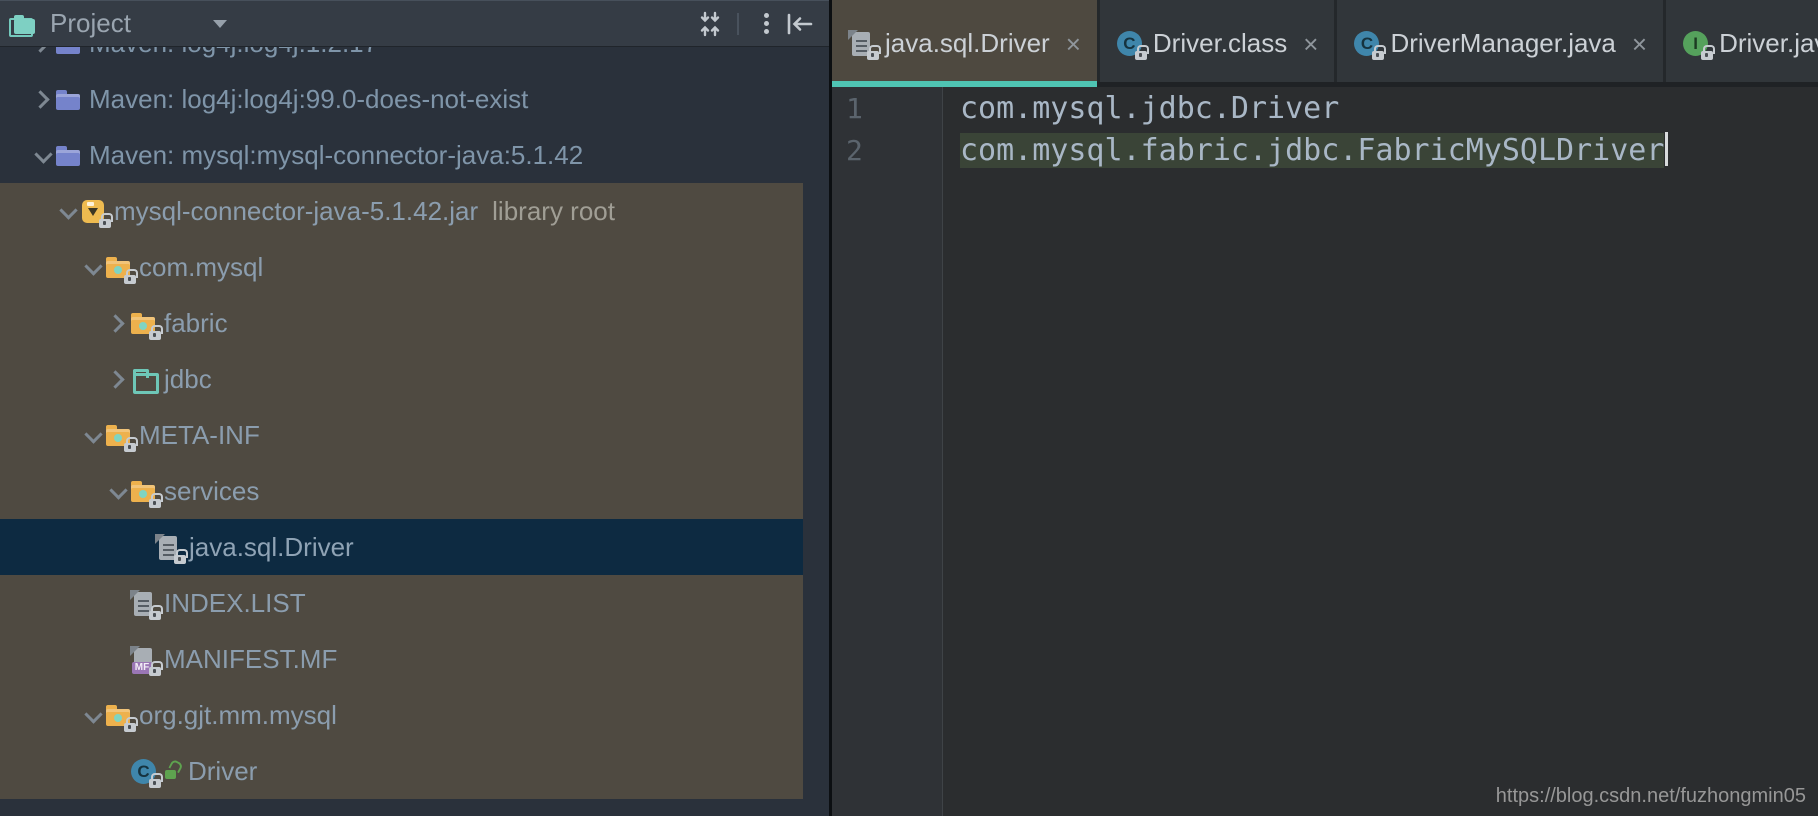 Image resolution: width=1818 pixels, height=816 pixels. What do you see at coordinates (144, 380) in the screenshot?
I see `plain-folder-icon` at bounding box center [144, 380].